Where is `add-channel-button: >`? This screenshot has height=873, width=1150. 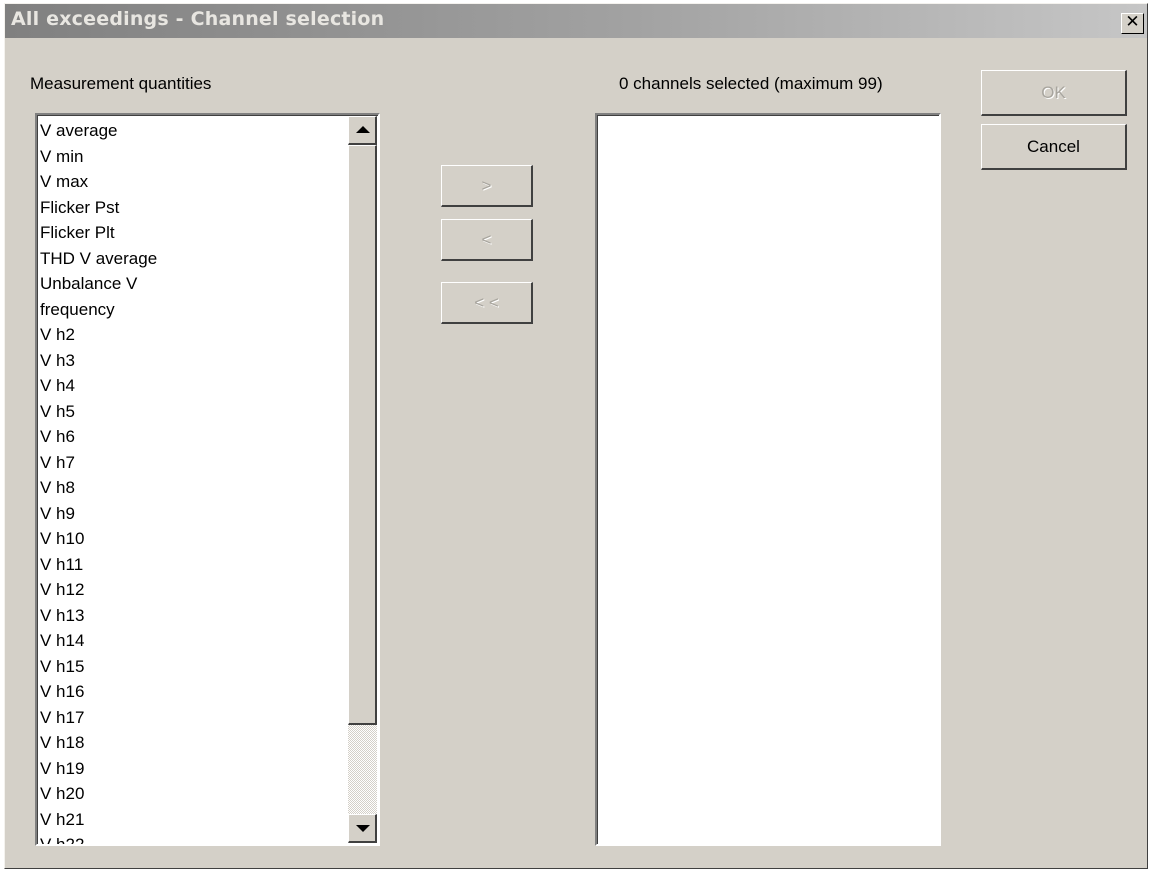
add-channel-button: > is located at coordinates (487, 186).